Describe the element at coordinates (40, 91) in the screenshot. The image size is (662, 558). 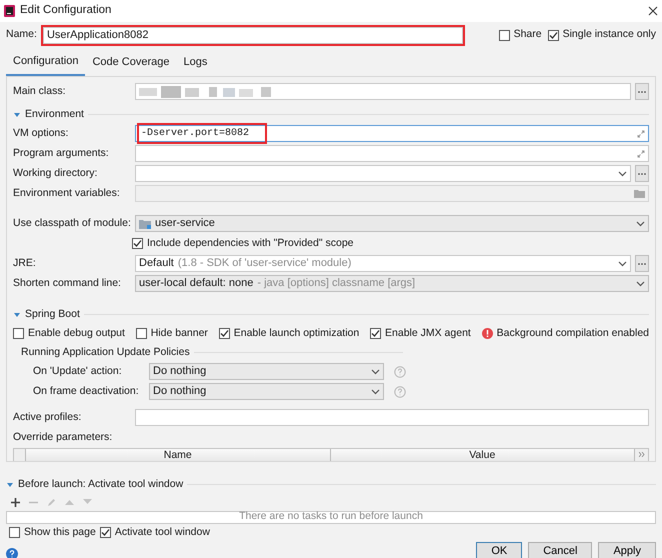
I see `field-label: Main class:` at that location.